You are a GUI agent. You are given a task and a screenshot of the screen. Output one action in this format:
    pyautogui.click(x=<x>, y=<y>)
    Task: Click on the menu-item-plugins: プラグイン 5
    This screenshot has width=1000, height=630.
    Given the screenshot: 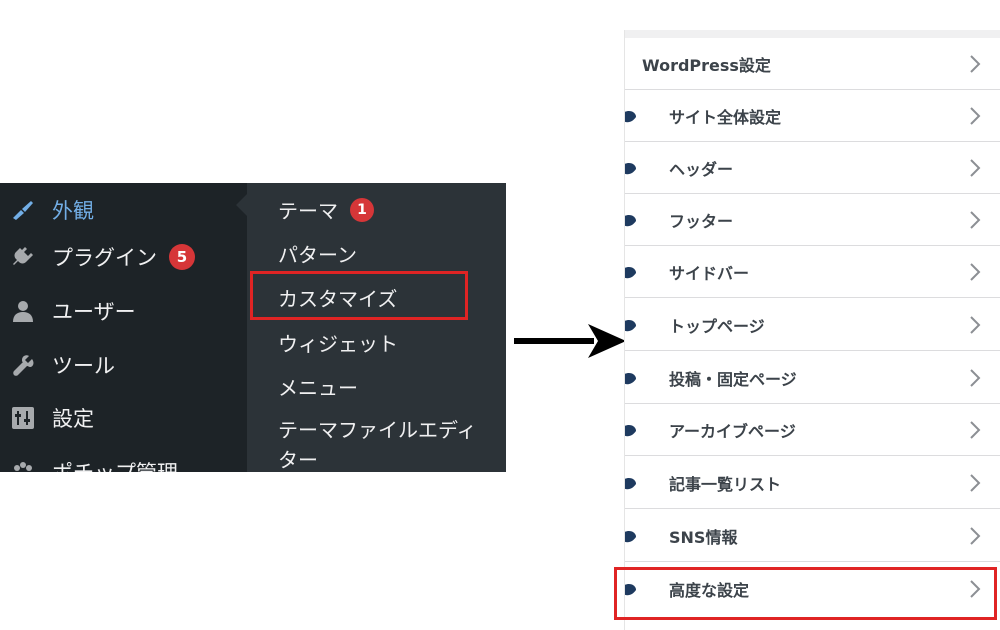 What is the action you would take?
    pyautogui.click(x=123, y=257)
    